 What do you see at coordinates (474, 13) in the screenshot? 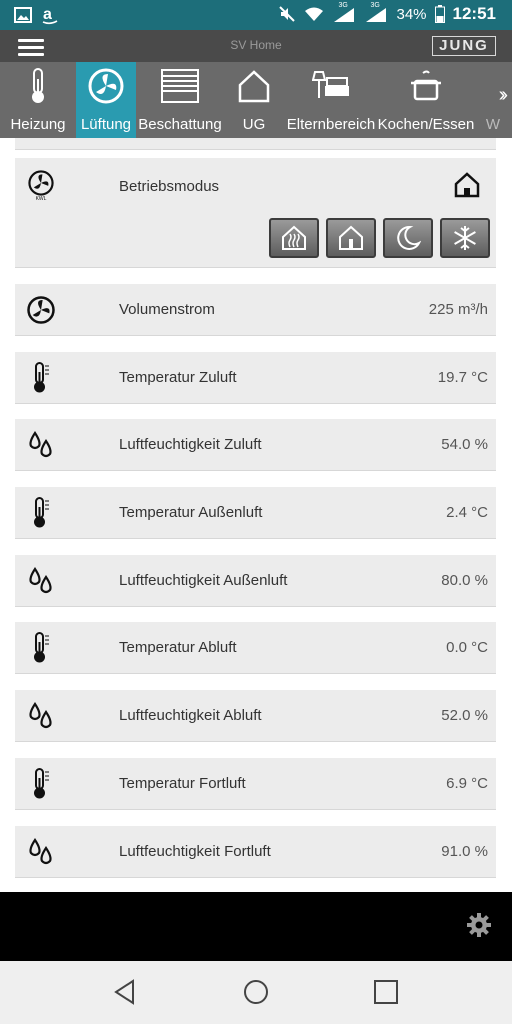
I see `clock: 12:51` at bounding box center [474, 13].